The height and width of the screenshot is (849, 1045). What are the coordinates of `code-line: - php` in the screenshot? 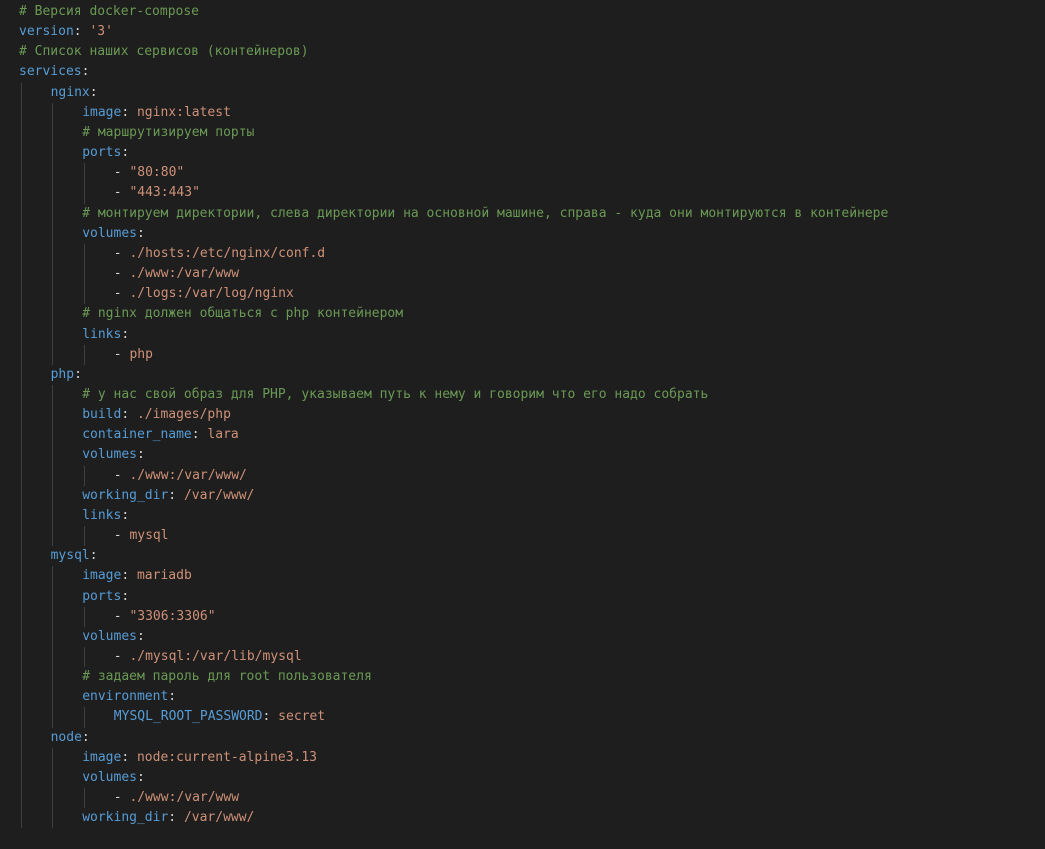 It's located at (529, 354).